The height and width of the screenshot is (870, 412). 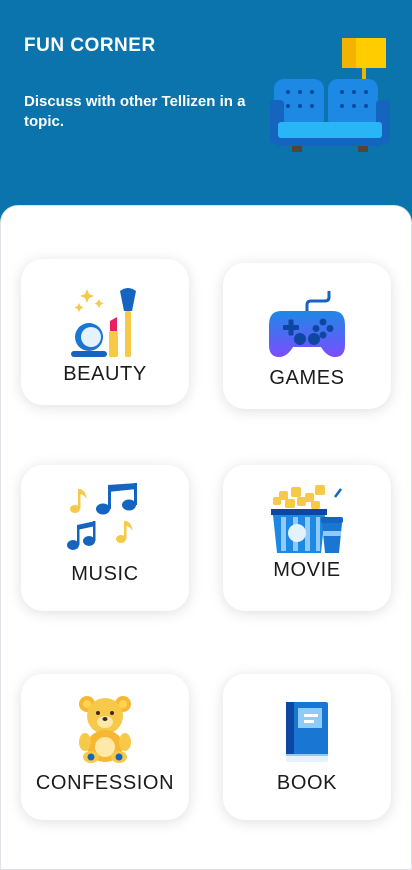 What do you see at coordinates (105, 374) in the screenshot?
I see `topic-label: BEAUTY` at bounding box center [105, 374].